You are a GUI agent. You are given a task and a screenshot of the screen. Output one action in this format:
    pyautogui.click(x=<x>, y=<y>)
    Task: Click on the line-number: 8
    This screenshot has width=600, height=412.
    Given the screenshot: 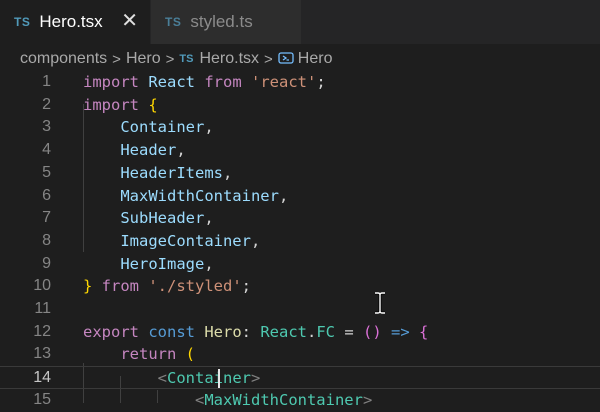 What is the action you would take?
    pyautogui.click(x=46, y=240)
    